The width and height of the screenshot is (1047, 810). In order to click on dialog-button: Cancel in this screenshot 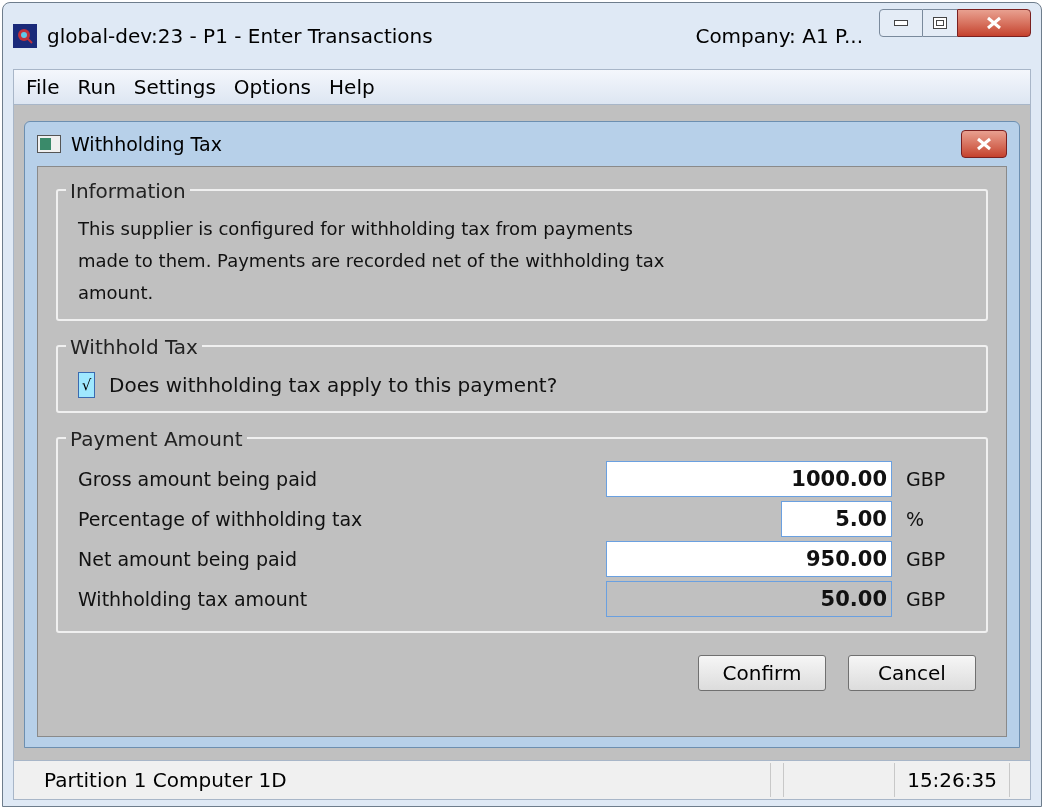, I will do `click(912, 673)`.